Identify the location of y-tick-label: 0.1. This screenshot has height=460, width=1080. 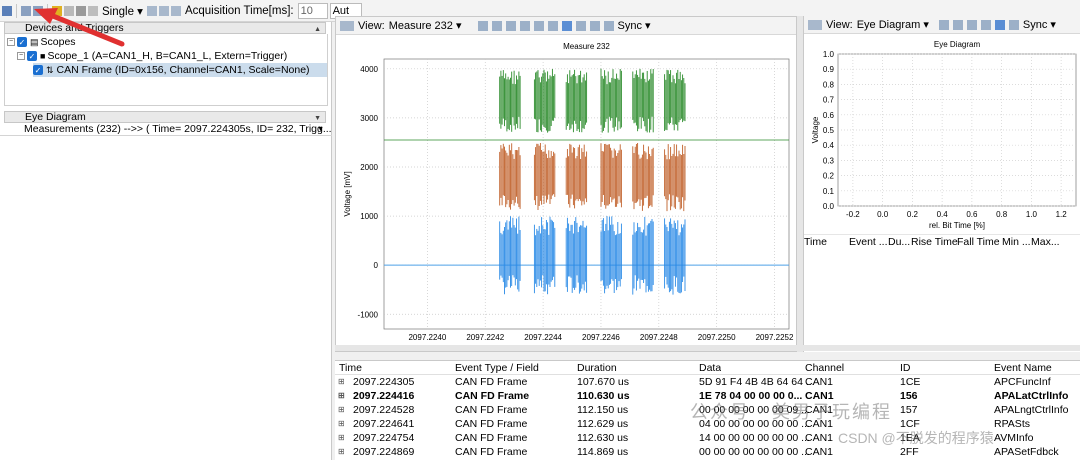
(829, 191).